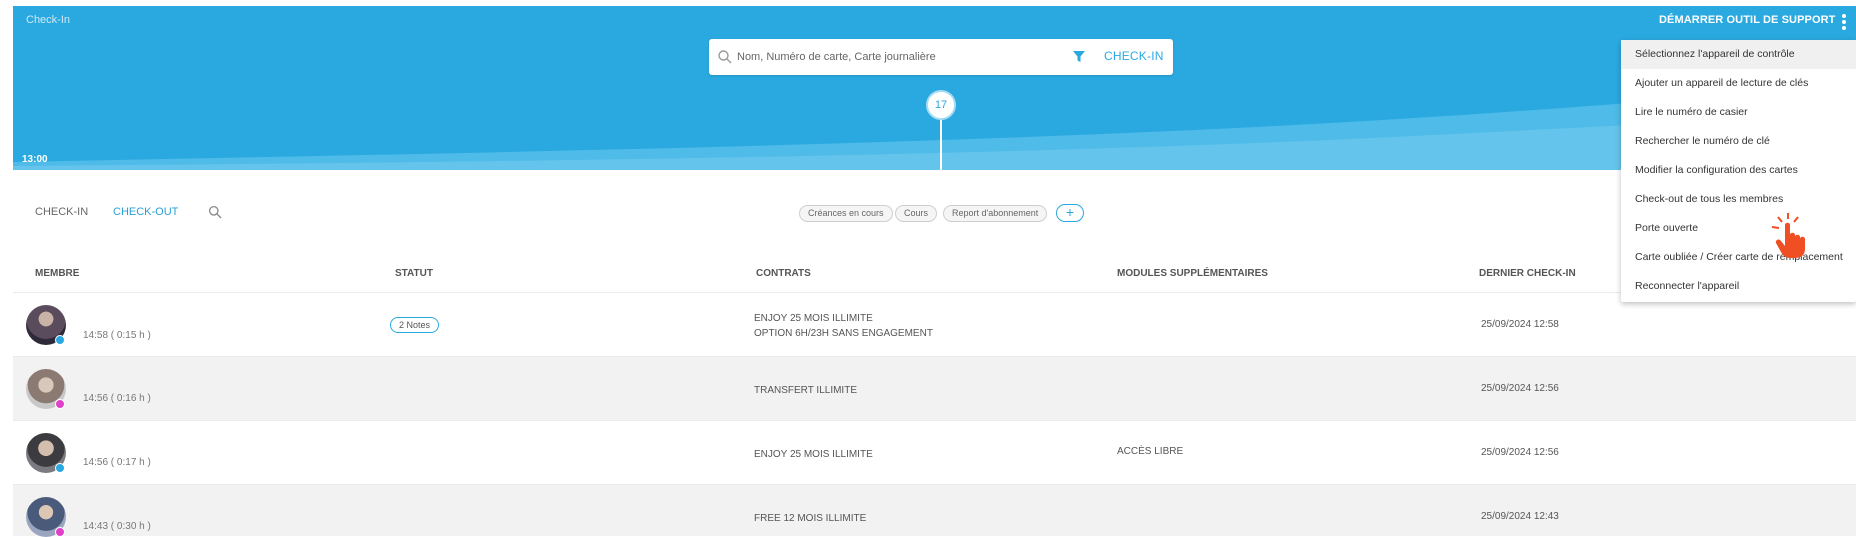  Describe the element at coordinates (61, 212) in the screenshot. I see `tab-checkin: CHECK-IN` at that location.